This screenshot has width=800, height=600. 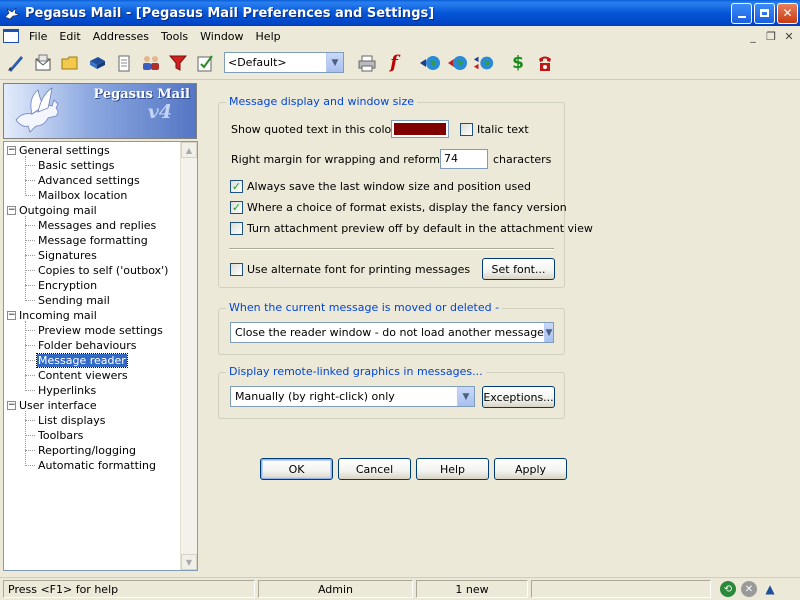 I want to click on scroll-up-icon: ▲, so click(x=189, y=150).